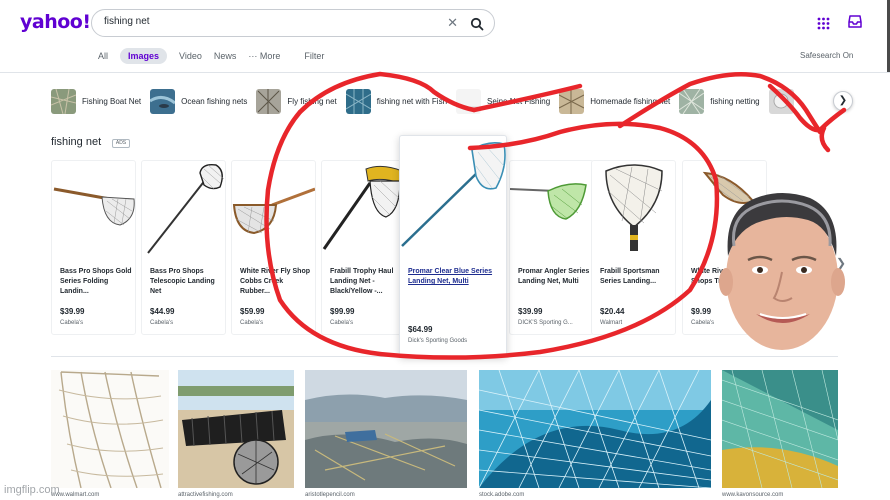 This screenshot has width=890, height=500. Describe the element at coordinates (32, 490) in the screenshot. I see `imgflip-watermark: imgflip.com` at that location.